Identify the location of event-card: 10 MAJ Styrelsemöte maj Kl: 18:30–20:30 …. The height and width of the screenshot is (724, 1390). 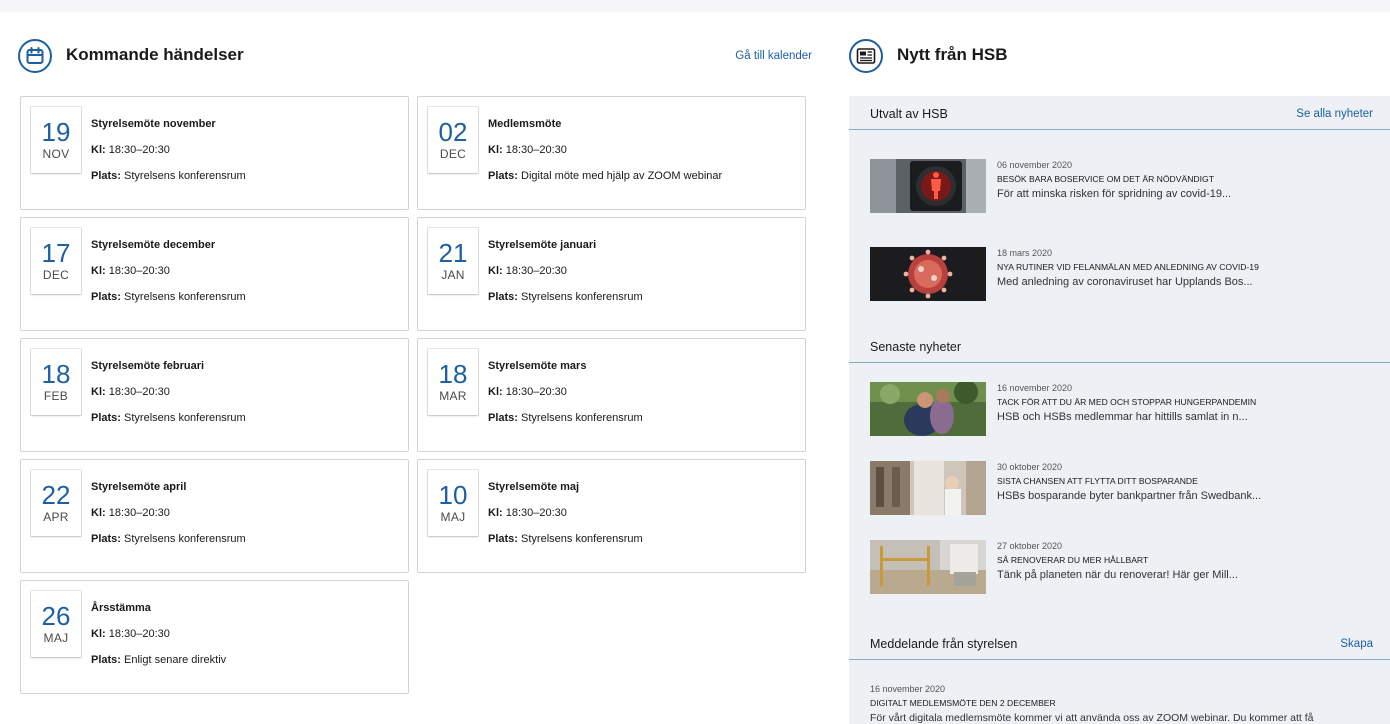
(611, 516).